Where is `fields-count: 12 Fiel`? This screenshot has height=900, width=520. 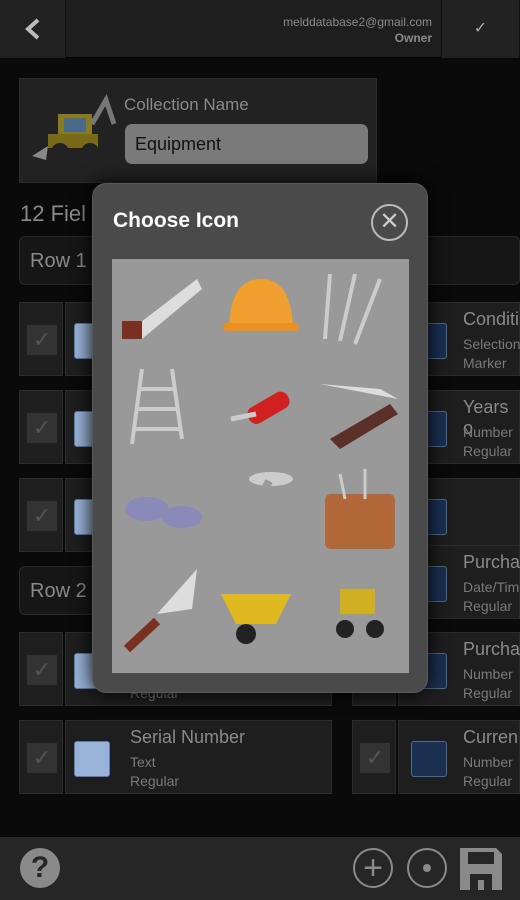 fields-count: 12 Fiel is located at coordinates (53, 213).